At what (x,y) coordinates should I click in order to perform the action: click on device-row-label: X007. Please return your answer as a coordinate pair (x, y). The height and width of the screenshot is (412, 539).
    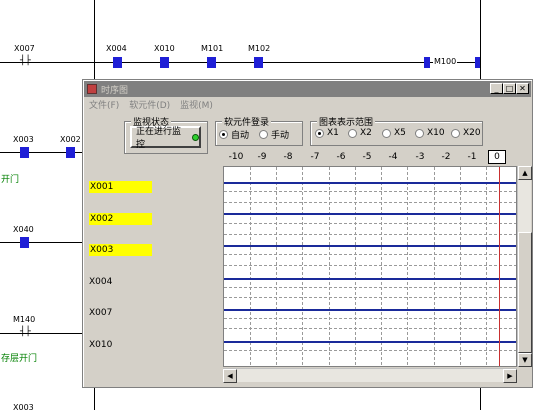
    Looking at the image, I should click on (100, 313).